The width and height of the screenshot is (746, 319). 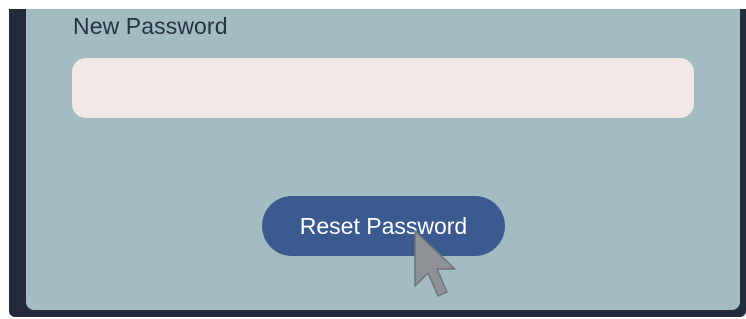 I want to click on new-password-label: New Password, so click(x=150, y=26).